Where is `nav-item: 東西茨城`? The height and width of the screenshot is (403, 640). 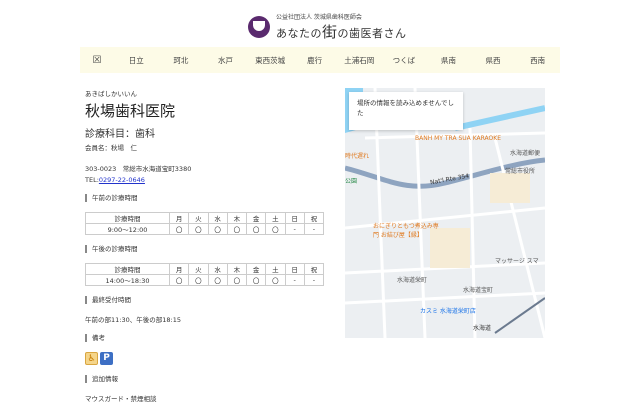 nav-item: 東西茨城 is located at coordinates (270, 60).